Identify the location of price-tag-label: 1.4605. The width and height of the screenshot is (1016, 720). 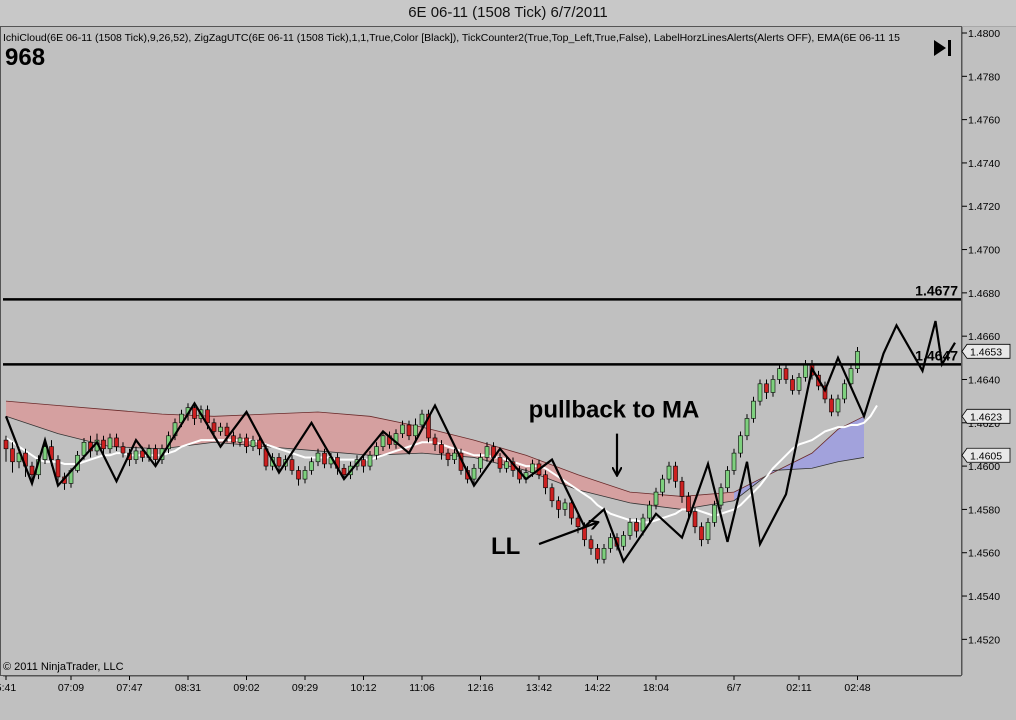
(986, 456).